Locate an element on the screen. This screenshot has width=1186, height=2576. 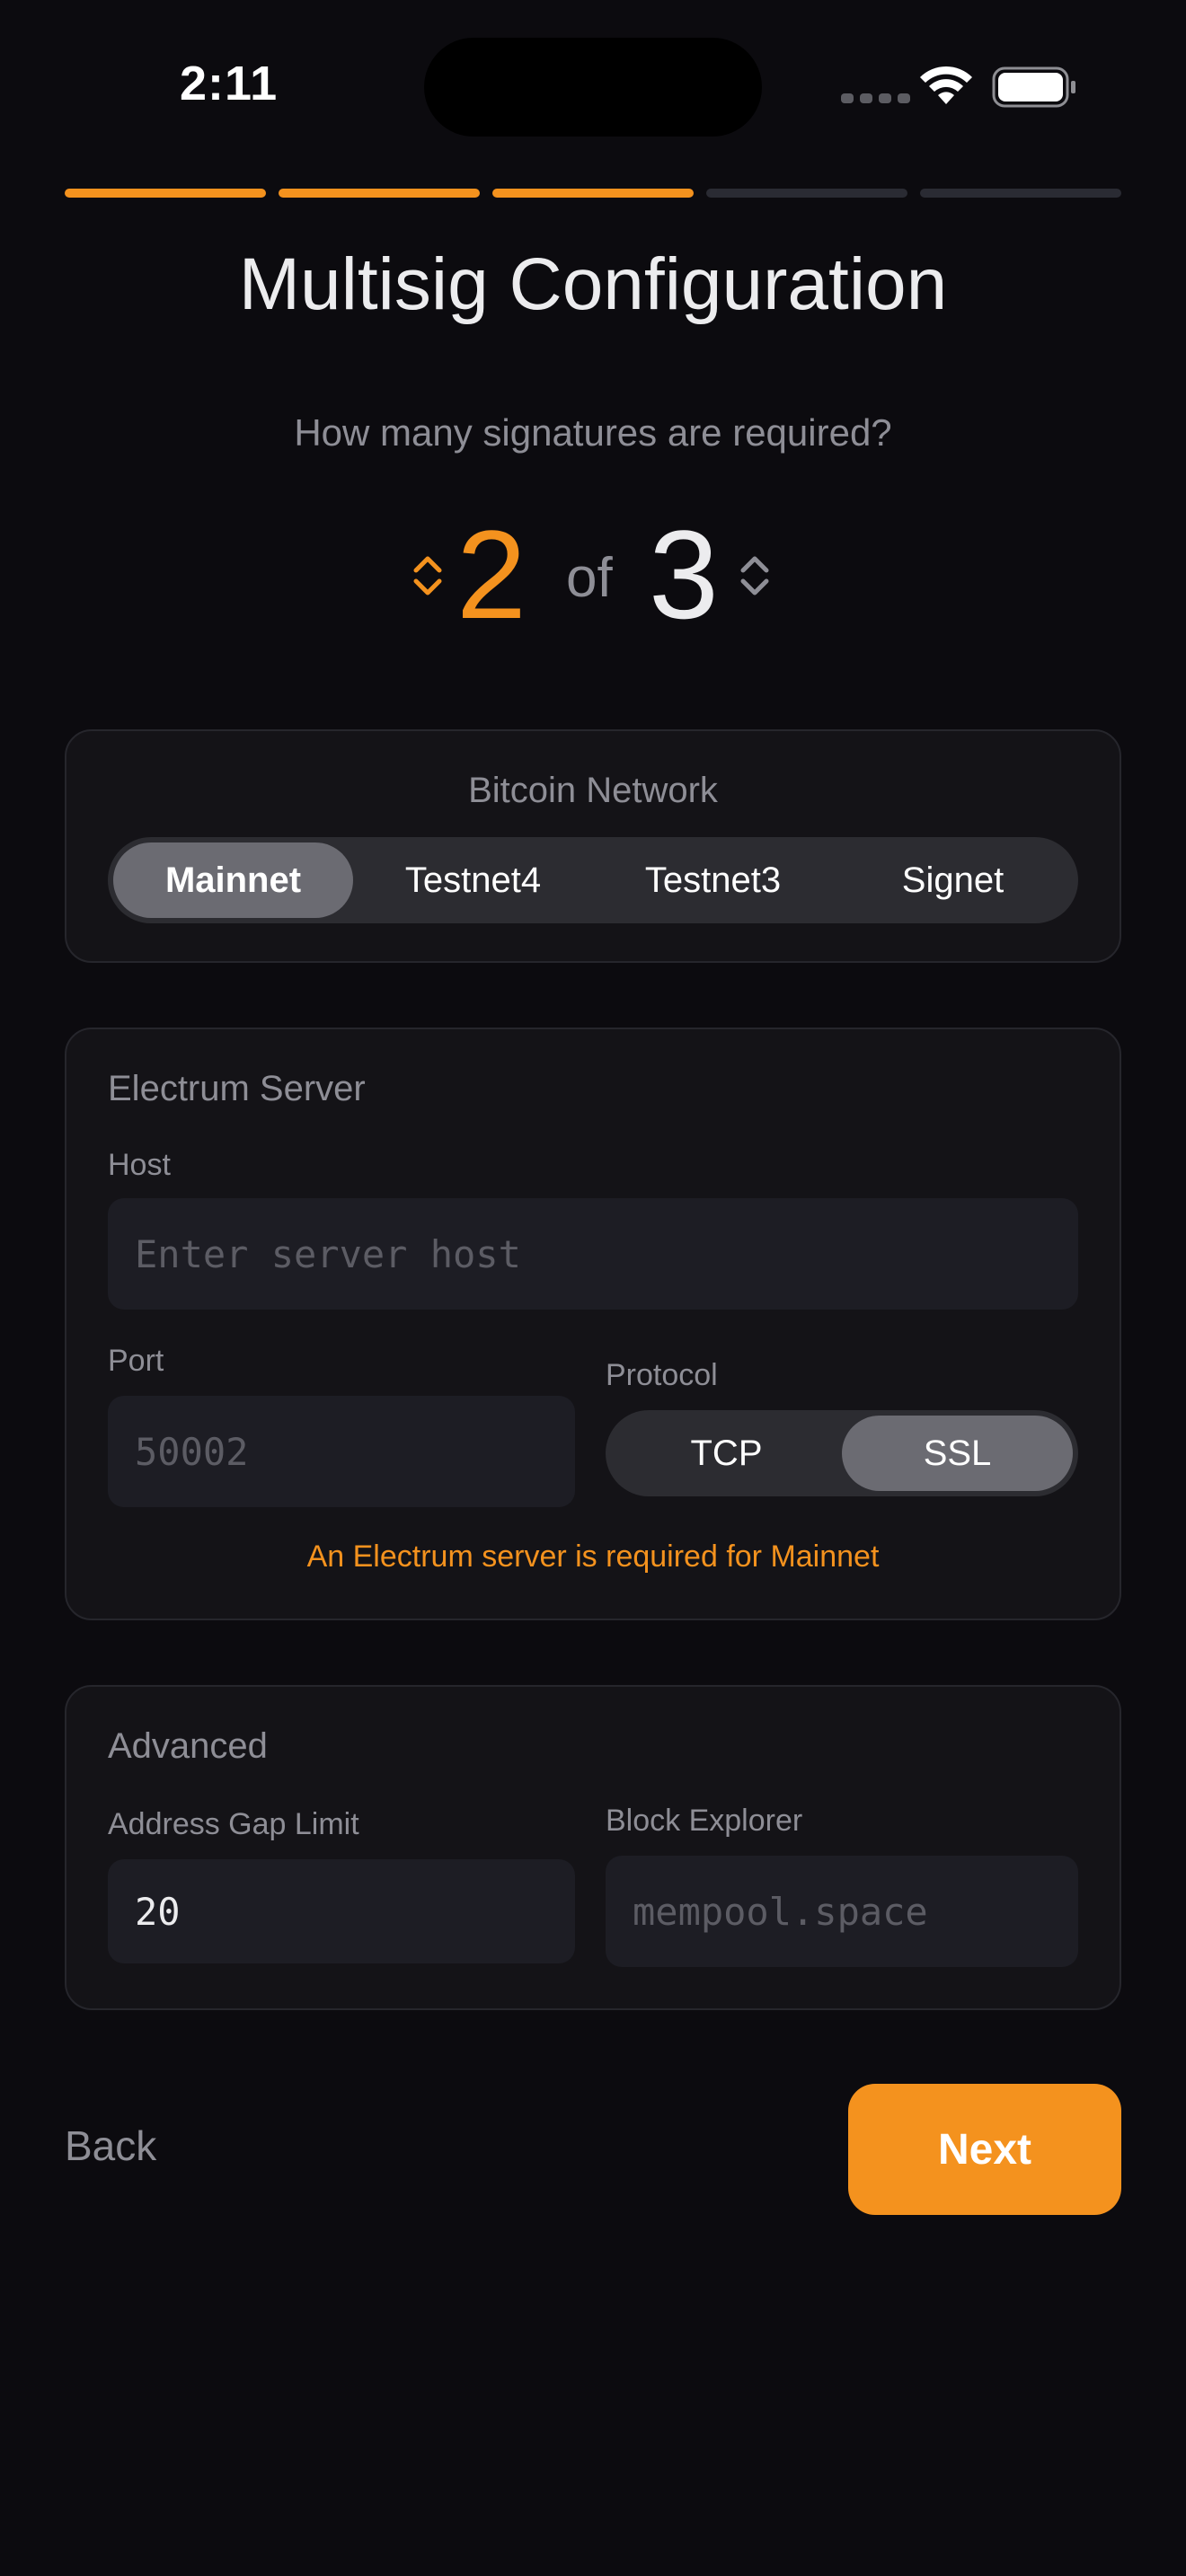
host-label: Host is located at coordinates (139, 1165).